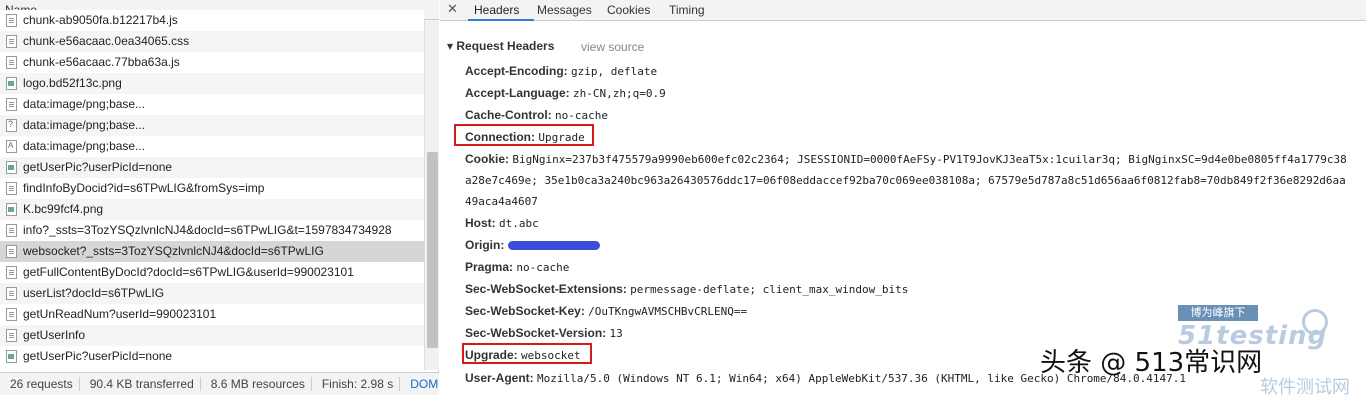  I want to click on header-name: Cookie:, so click(487, 159).